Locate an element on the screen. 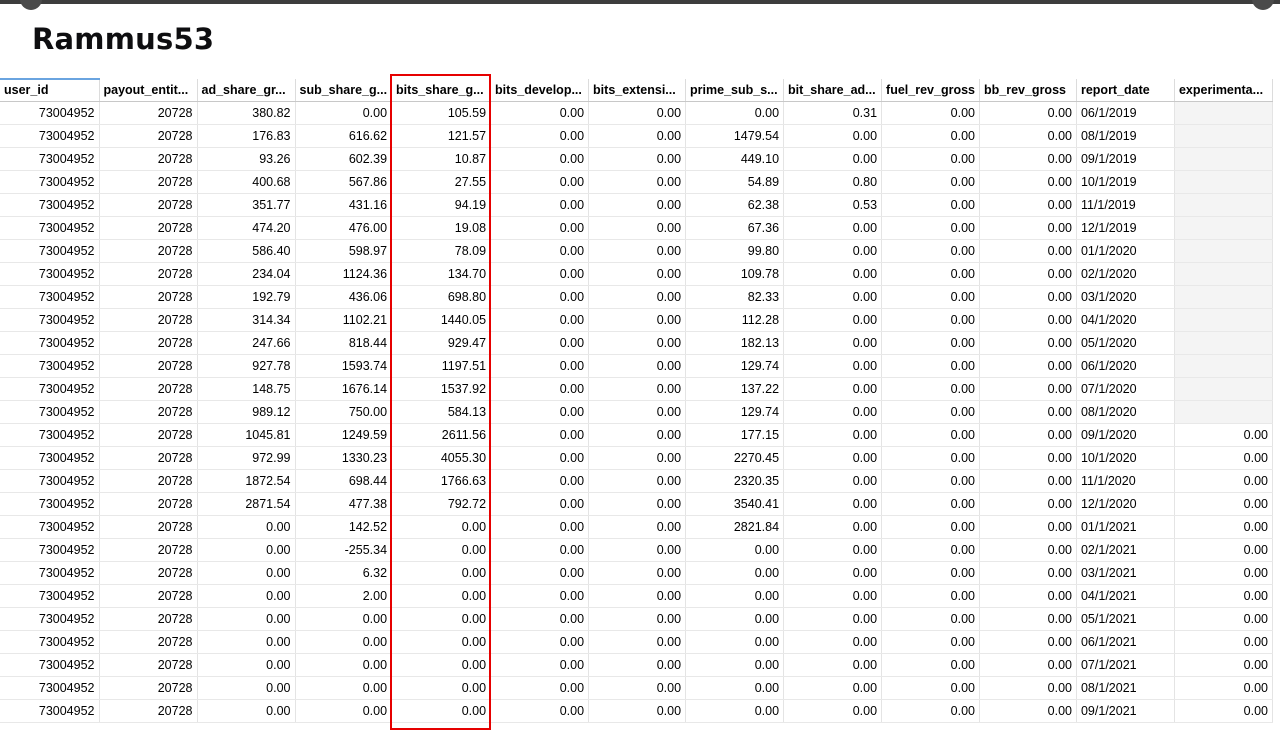 The height and width of the screenshot is (745, 1280). table-cell: 01/1/2020 is located at coordinates (1125, 251).